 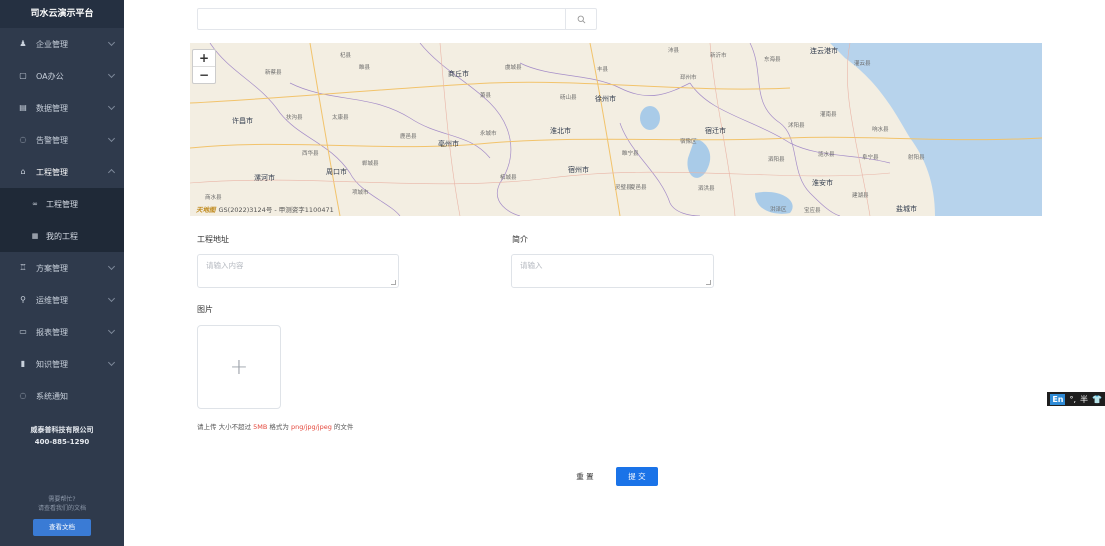 What do you see at coordinates (23, 267) in the screenshot?
I see `plan-icon: ♖` at bounding box center [23, 267].